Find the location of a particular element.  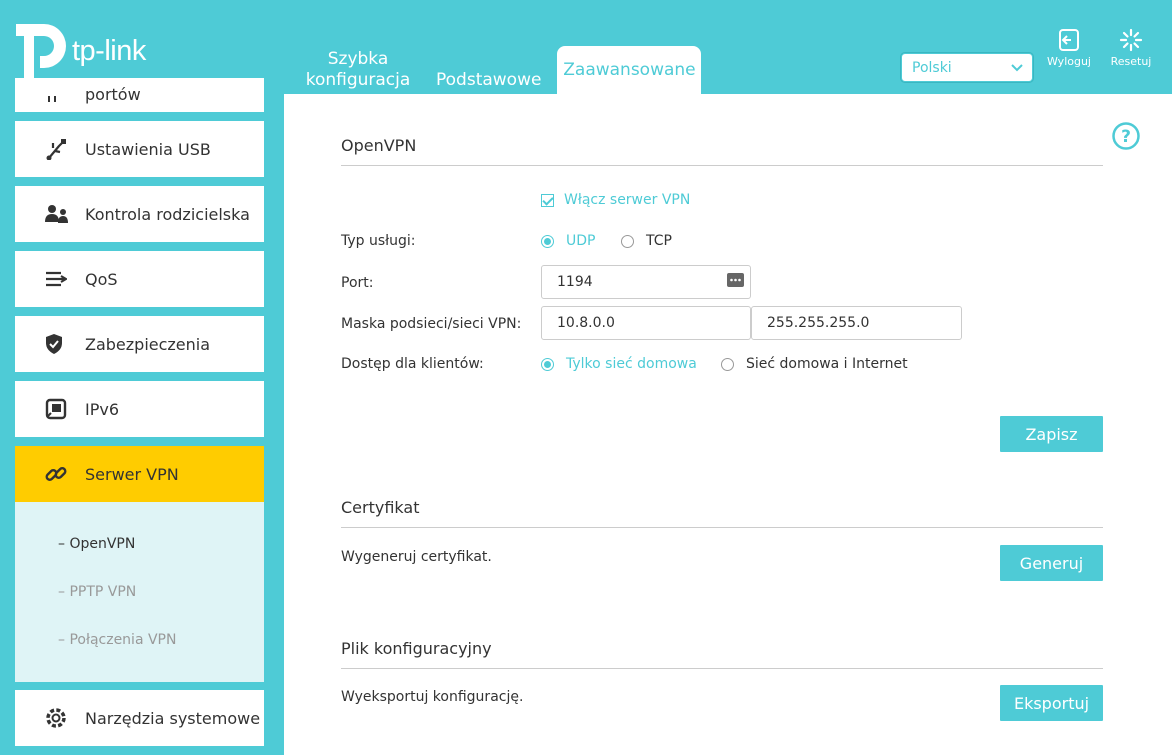

gear-icon is located at coordinates (65, 718).